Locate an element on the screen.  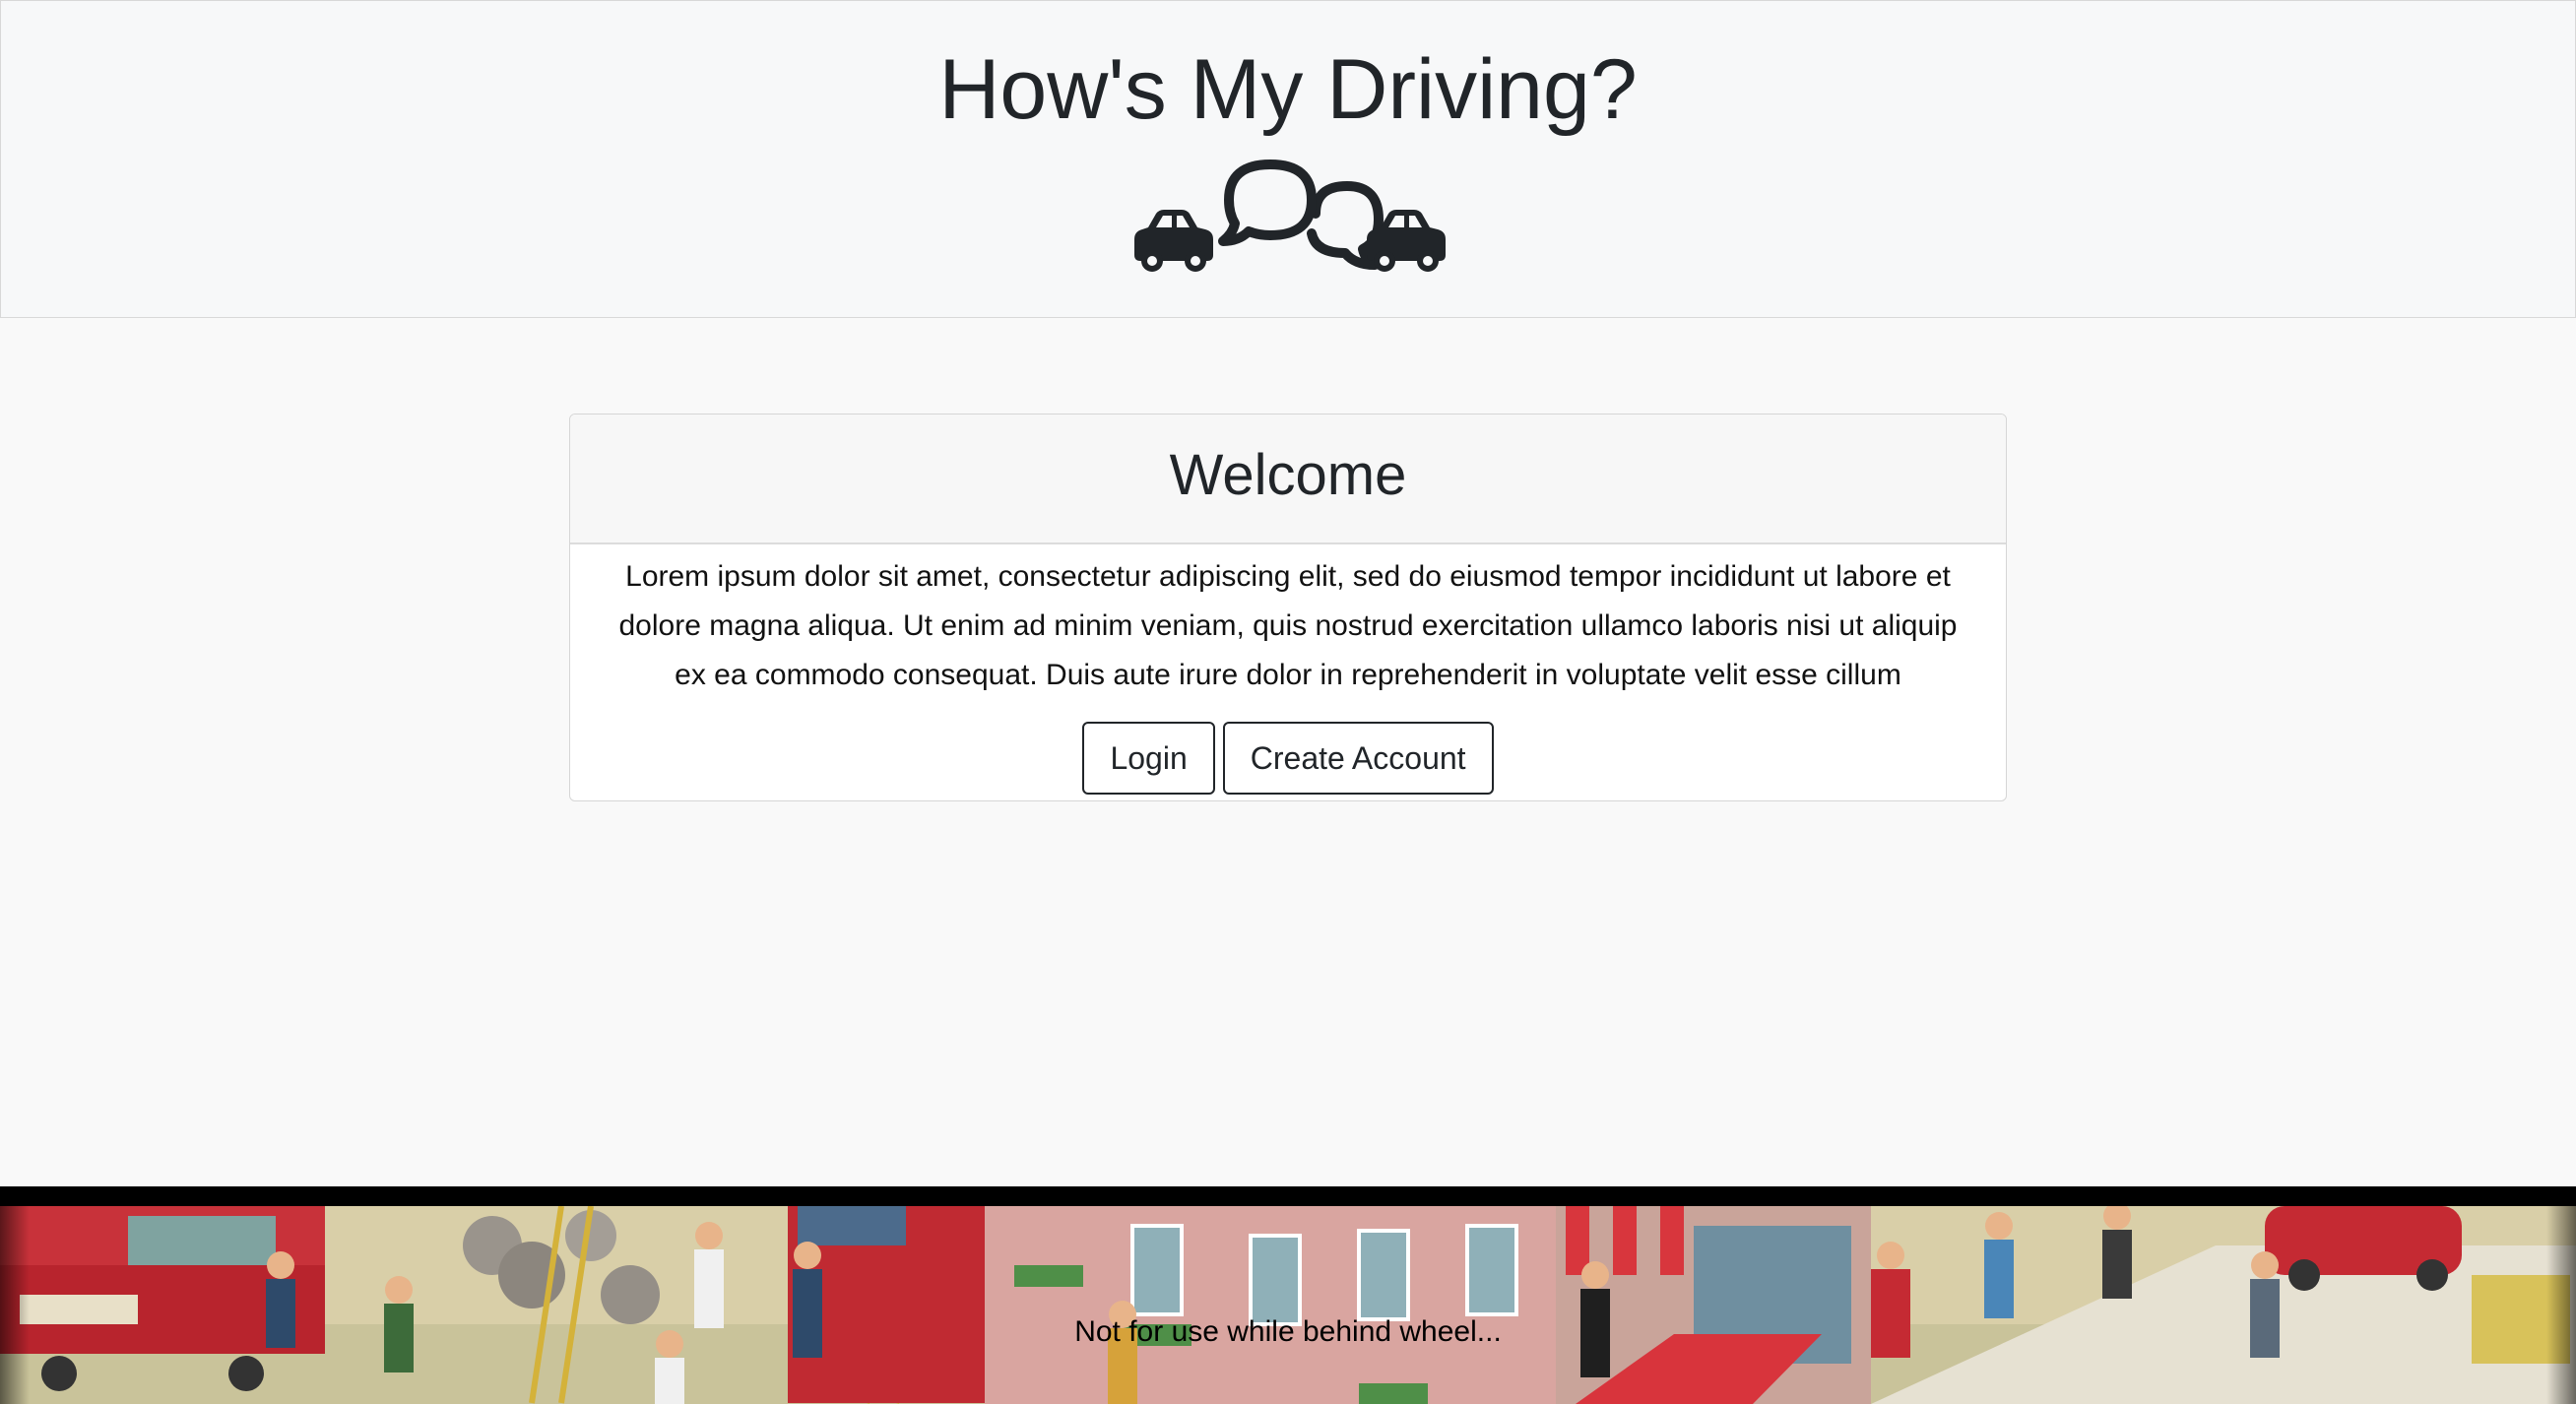
auth-buttons: Login Create Account is located at coordinates (1288, 758).